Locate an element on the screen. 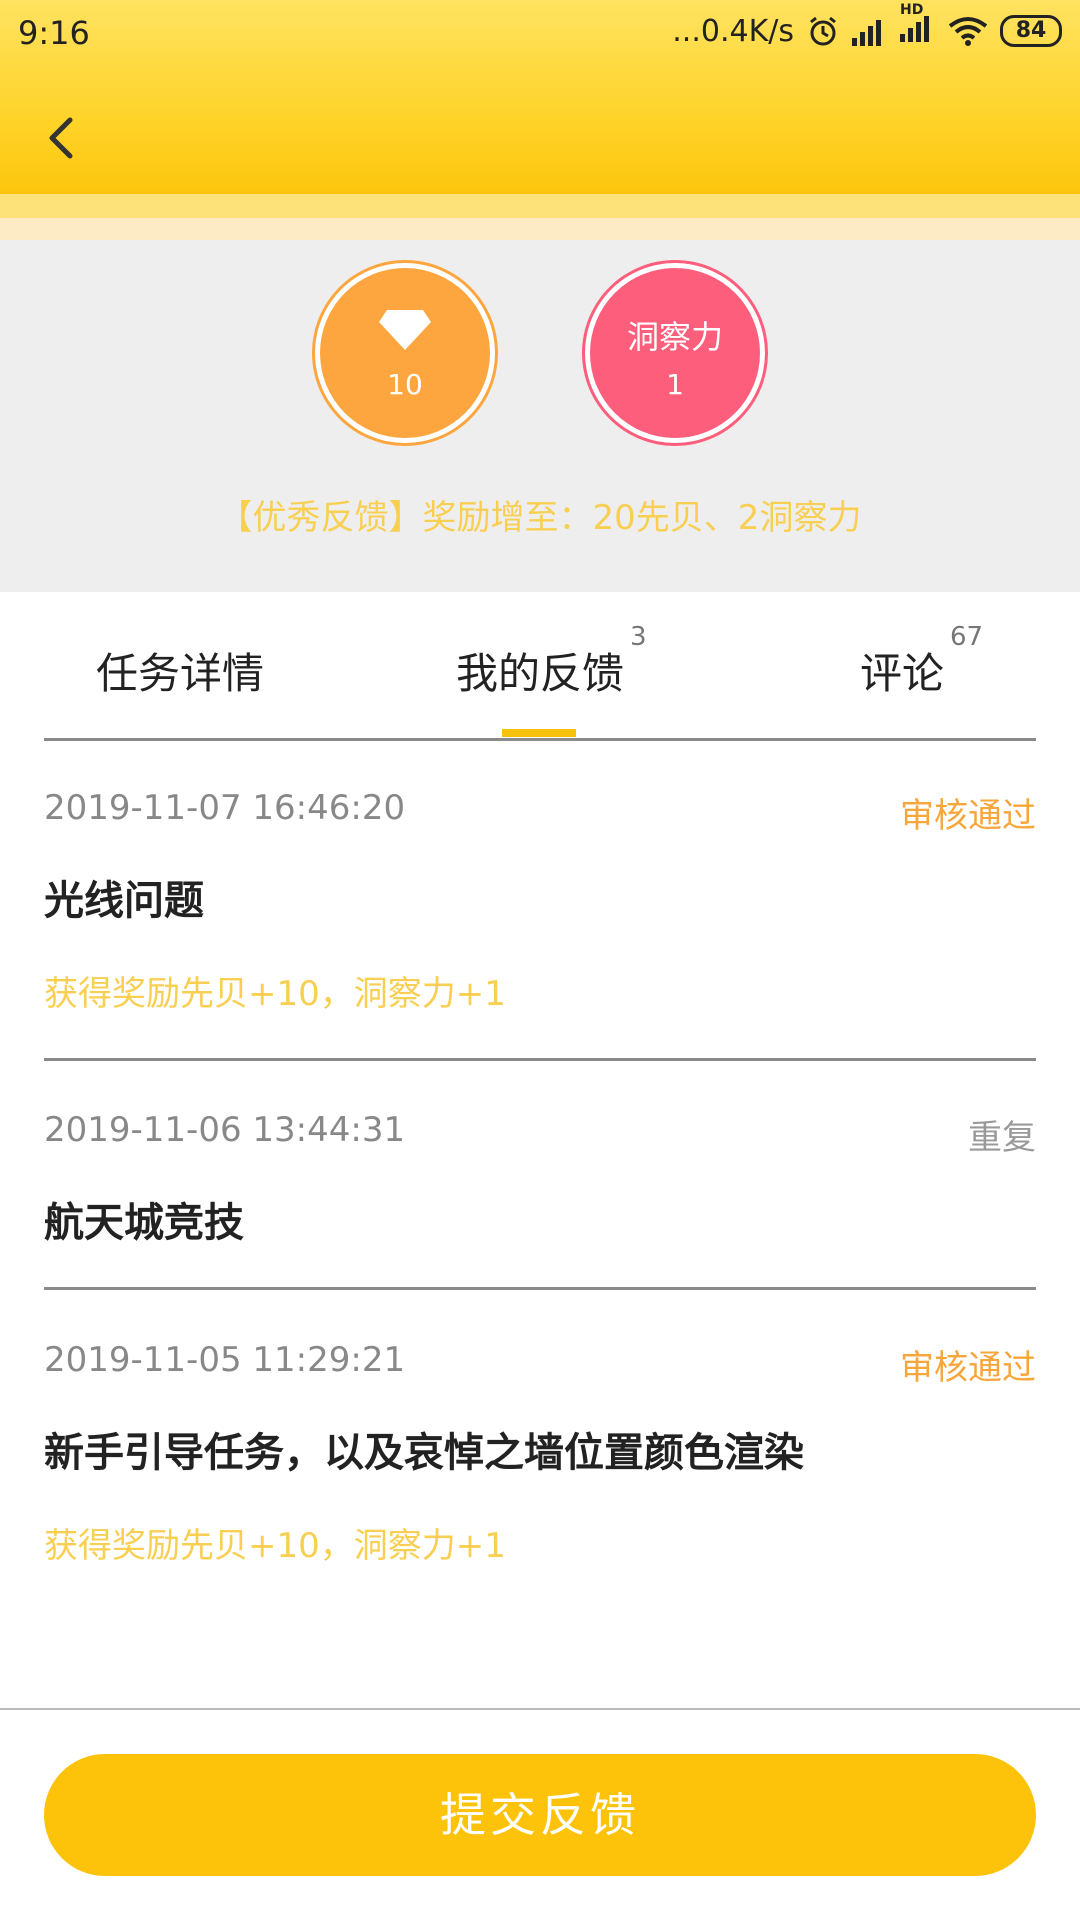 This screenshot has width=1080, height=1920. battery-indicator: 84 is located at coordinates (1031, 31).